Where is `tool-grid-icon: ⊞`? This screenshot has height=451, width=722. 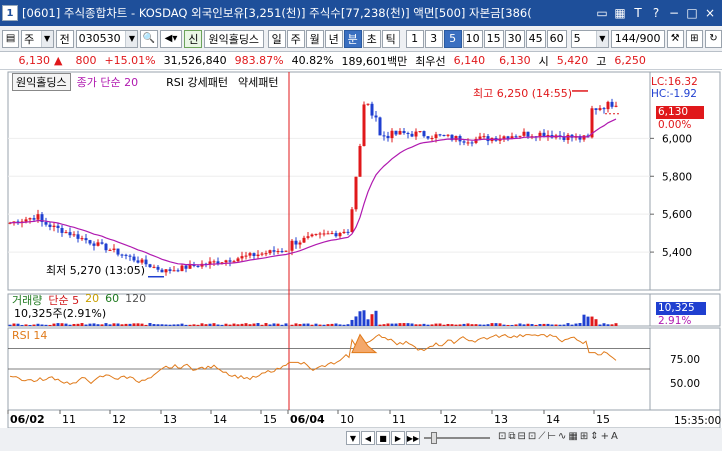 tool-grid-icon: ⊞ is located at coordinates (584, 436).